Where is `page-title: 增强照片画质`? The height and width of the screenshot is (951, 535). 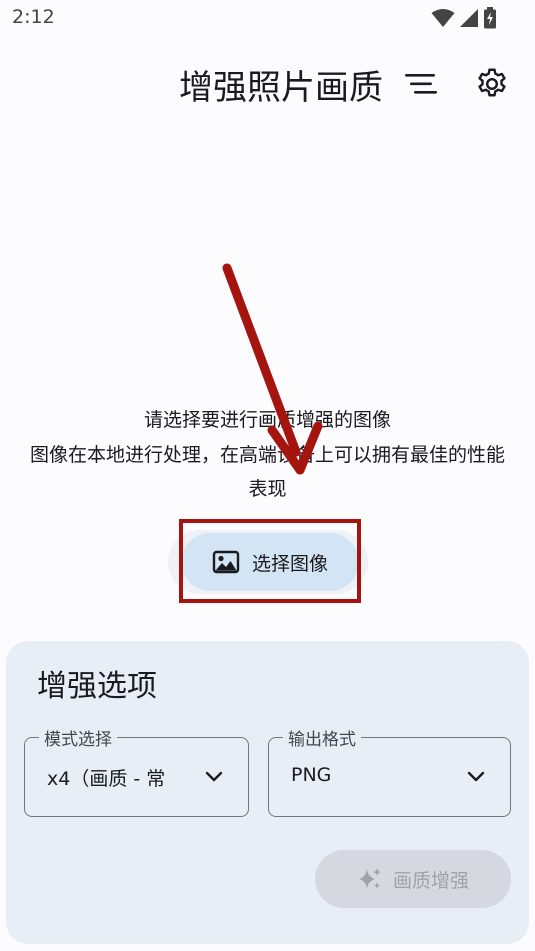 page-title: 增强照片画质 is located at coordinates (281, 88).